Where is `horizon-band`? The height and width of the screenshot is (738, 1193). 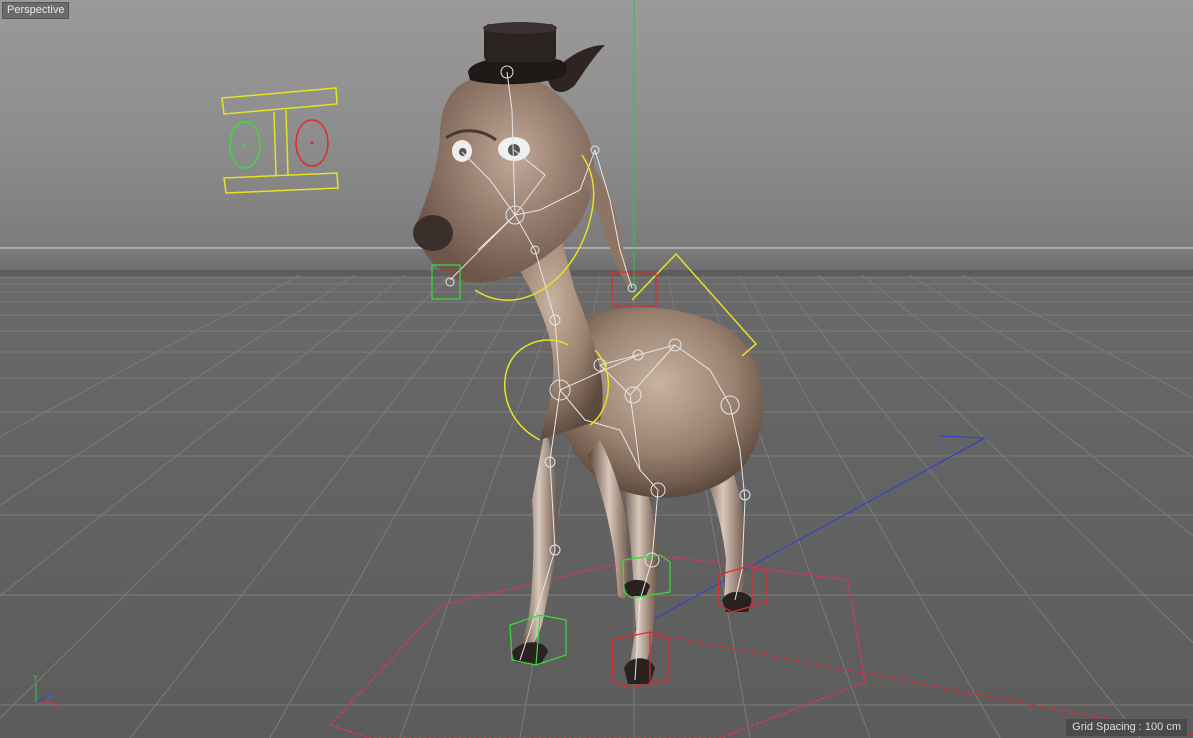
horizon-band is located at coordinates (596, 248).